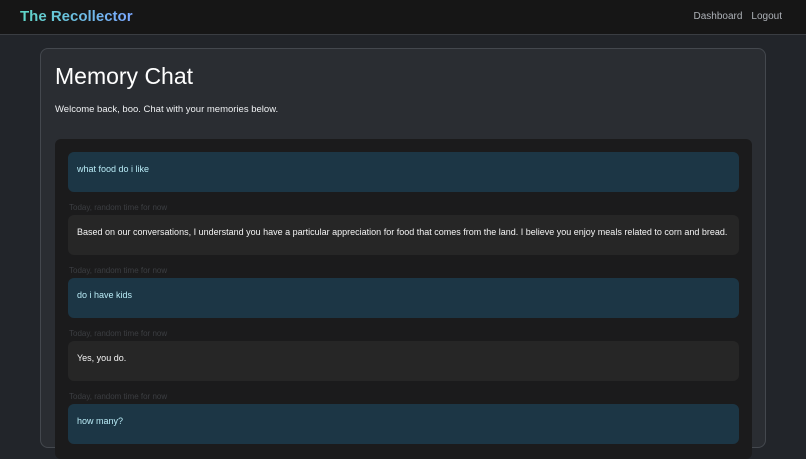 The image size is (806, 459). Describe the element at coordinates (124, 76) in the screenshot. I see `page-title: Memory Chat` at that location.